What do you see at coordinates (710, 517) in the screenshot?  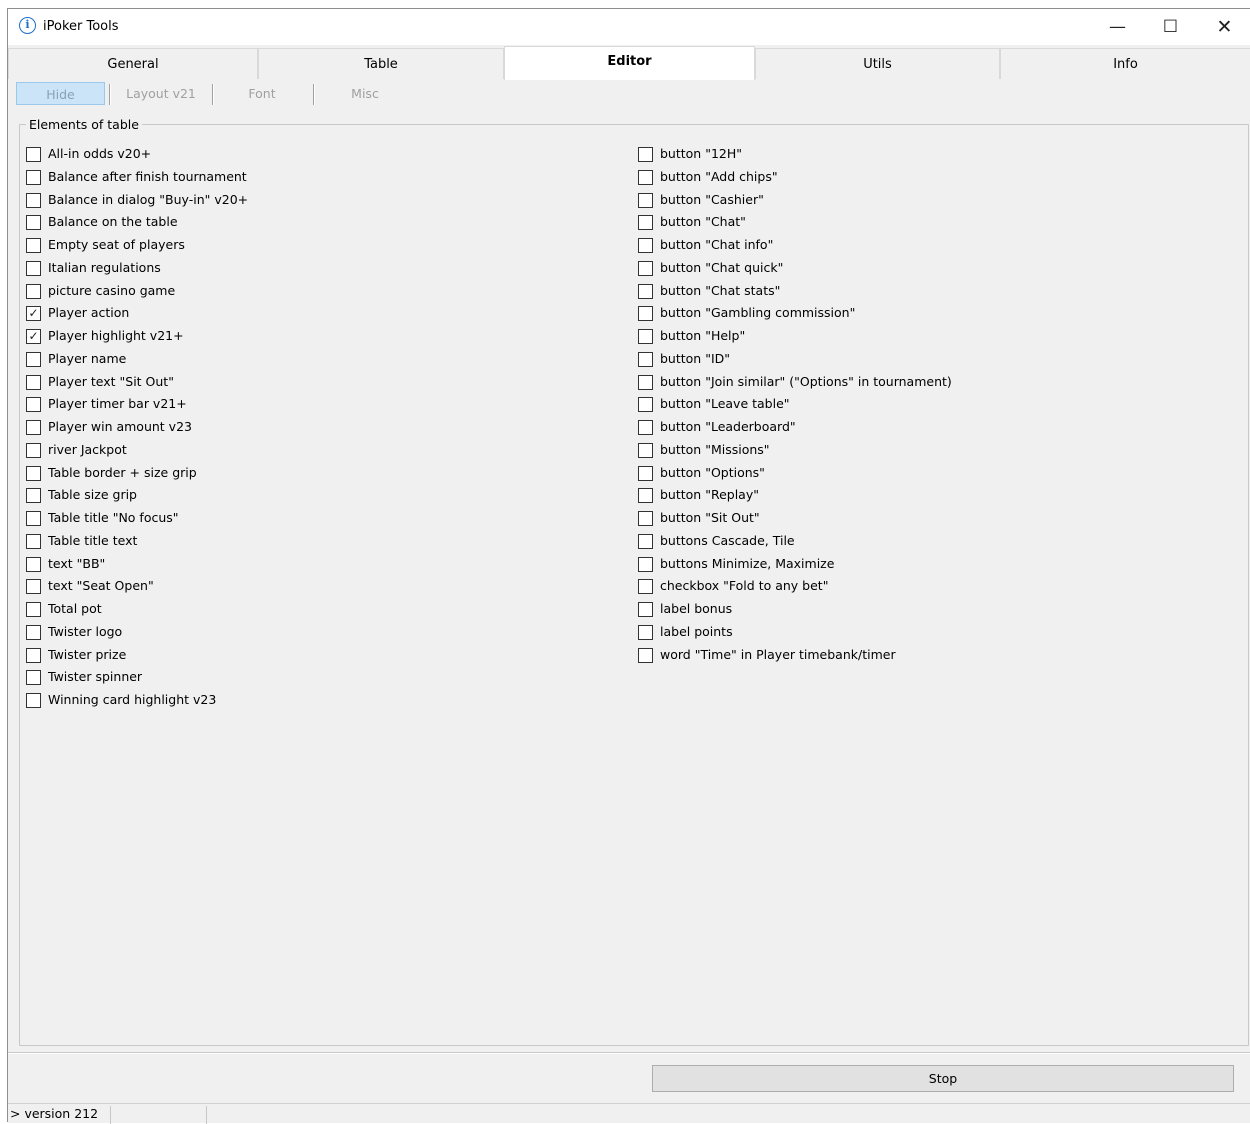 I see `checkbox-label: button "Sit Out"` at bounding box center [710, 517].